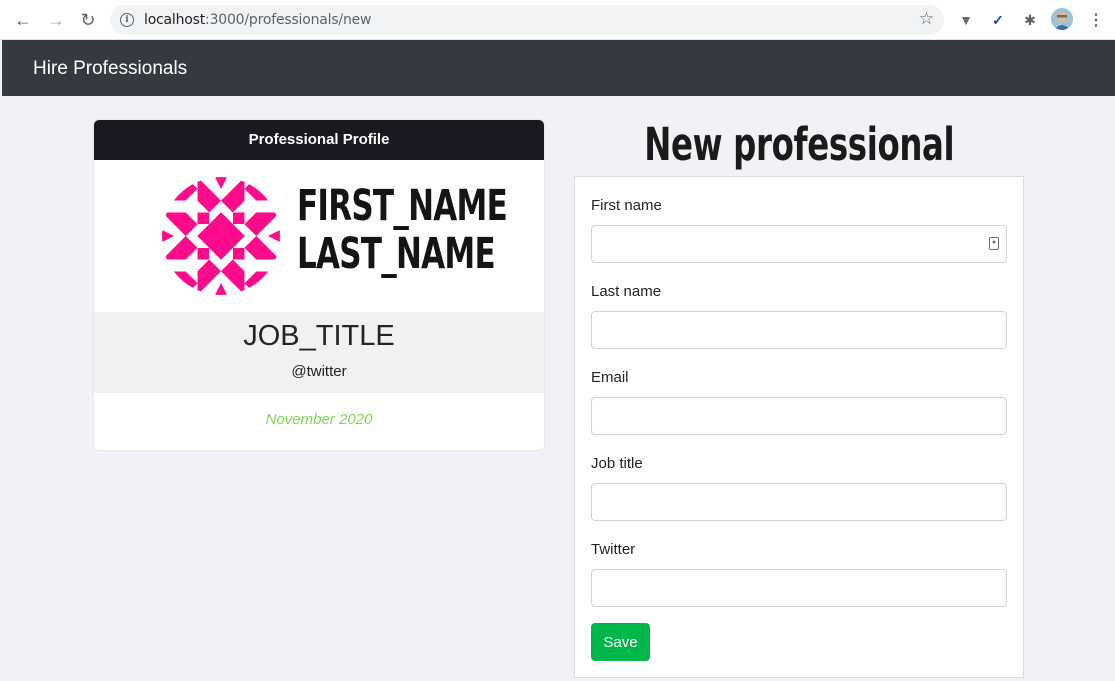 The image size is (1115, 681). What do you see at coordinates (626, 291) in the screenshot?
I see `last-name-label: Last name` at bounding box center [626, 291].